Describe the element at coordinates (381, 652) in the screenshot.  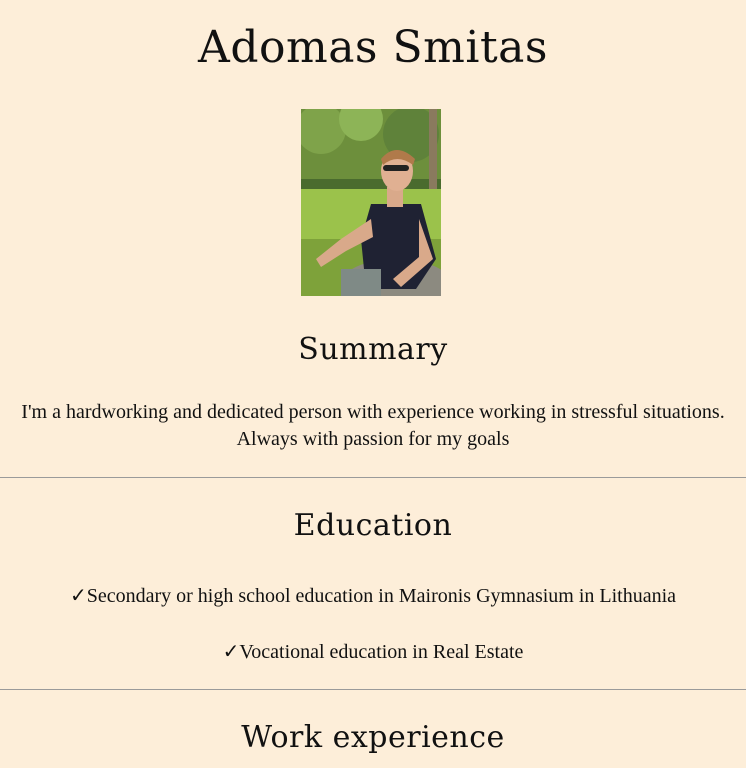
I see `education-item-text: Vocational education in Real Estate` at that location.